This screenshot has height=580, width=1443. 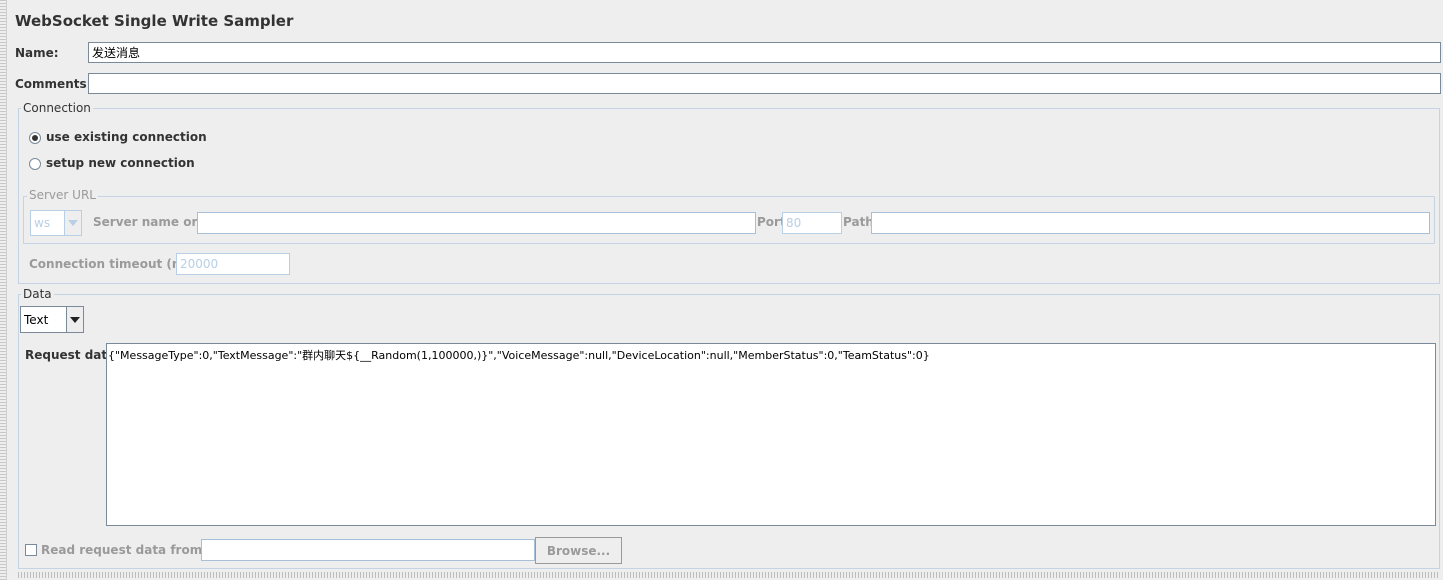 I want to click on splitter-handle-left, so click(x=3, y=290).